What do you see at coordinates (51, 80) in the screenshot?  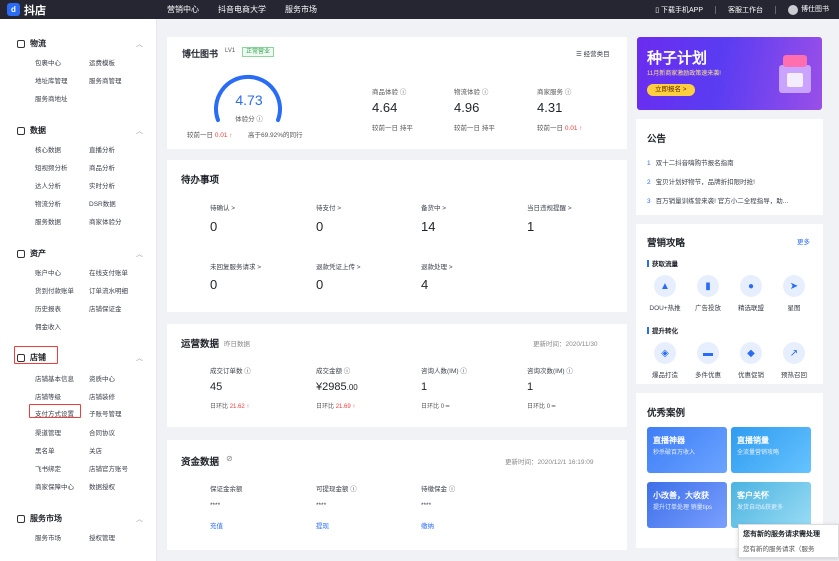 I see `sidebar-item: 地址库管理` at bounding box center [51, 80].